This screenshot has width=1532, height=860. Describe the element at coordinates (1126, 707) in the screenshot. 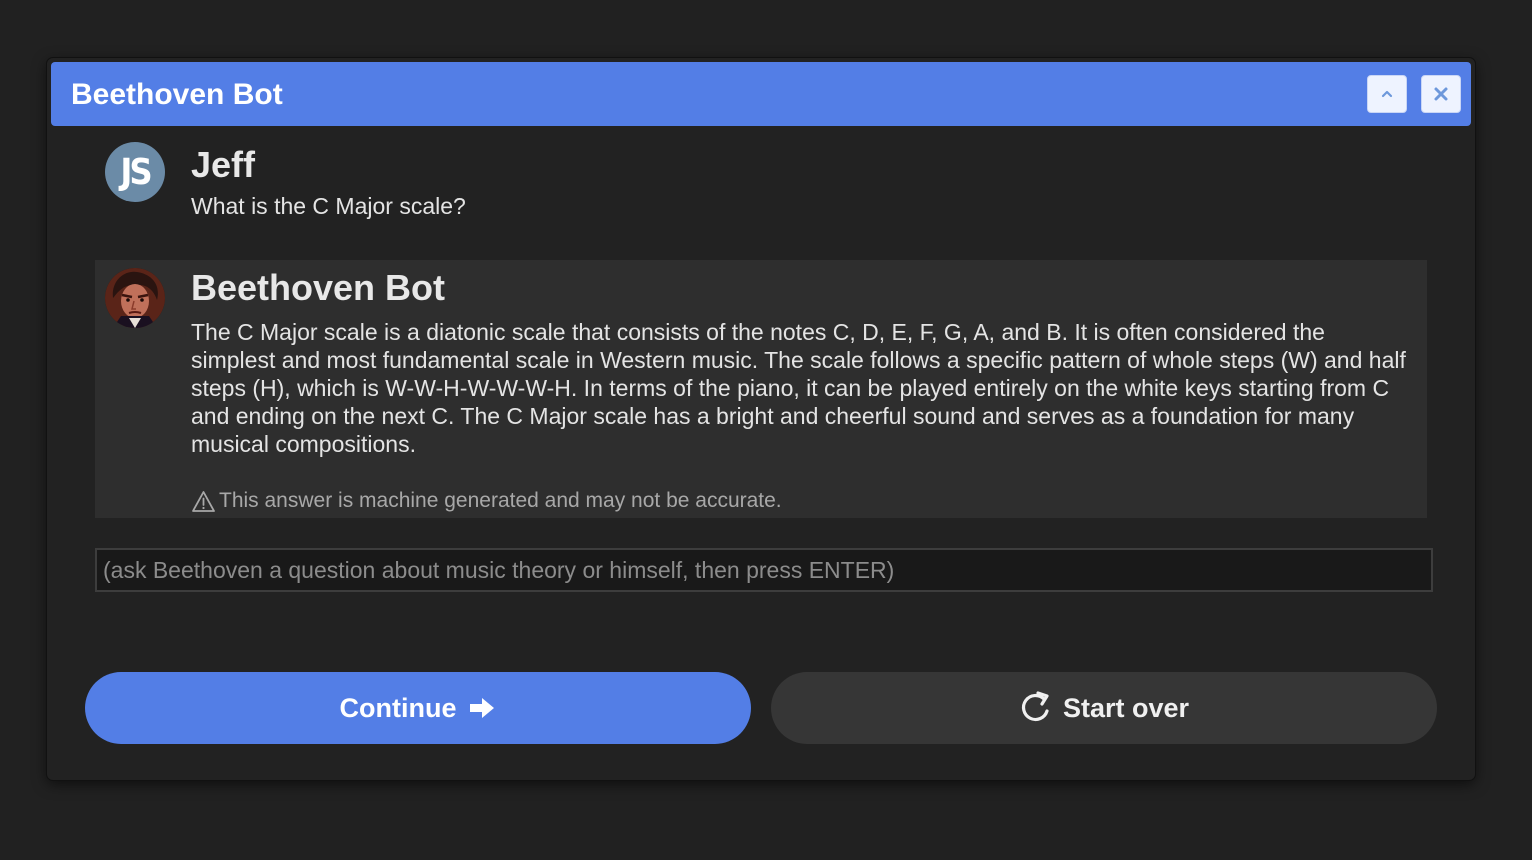

I see `start-over-label: Start over` at that location.